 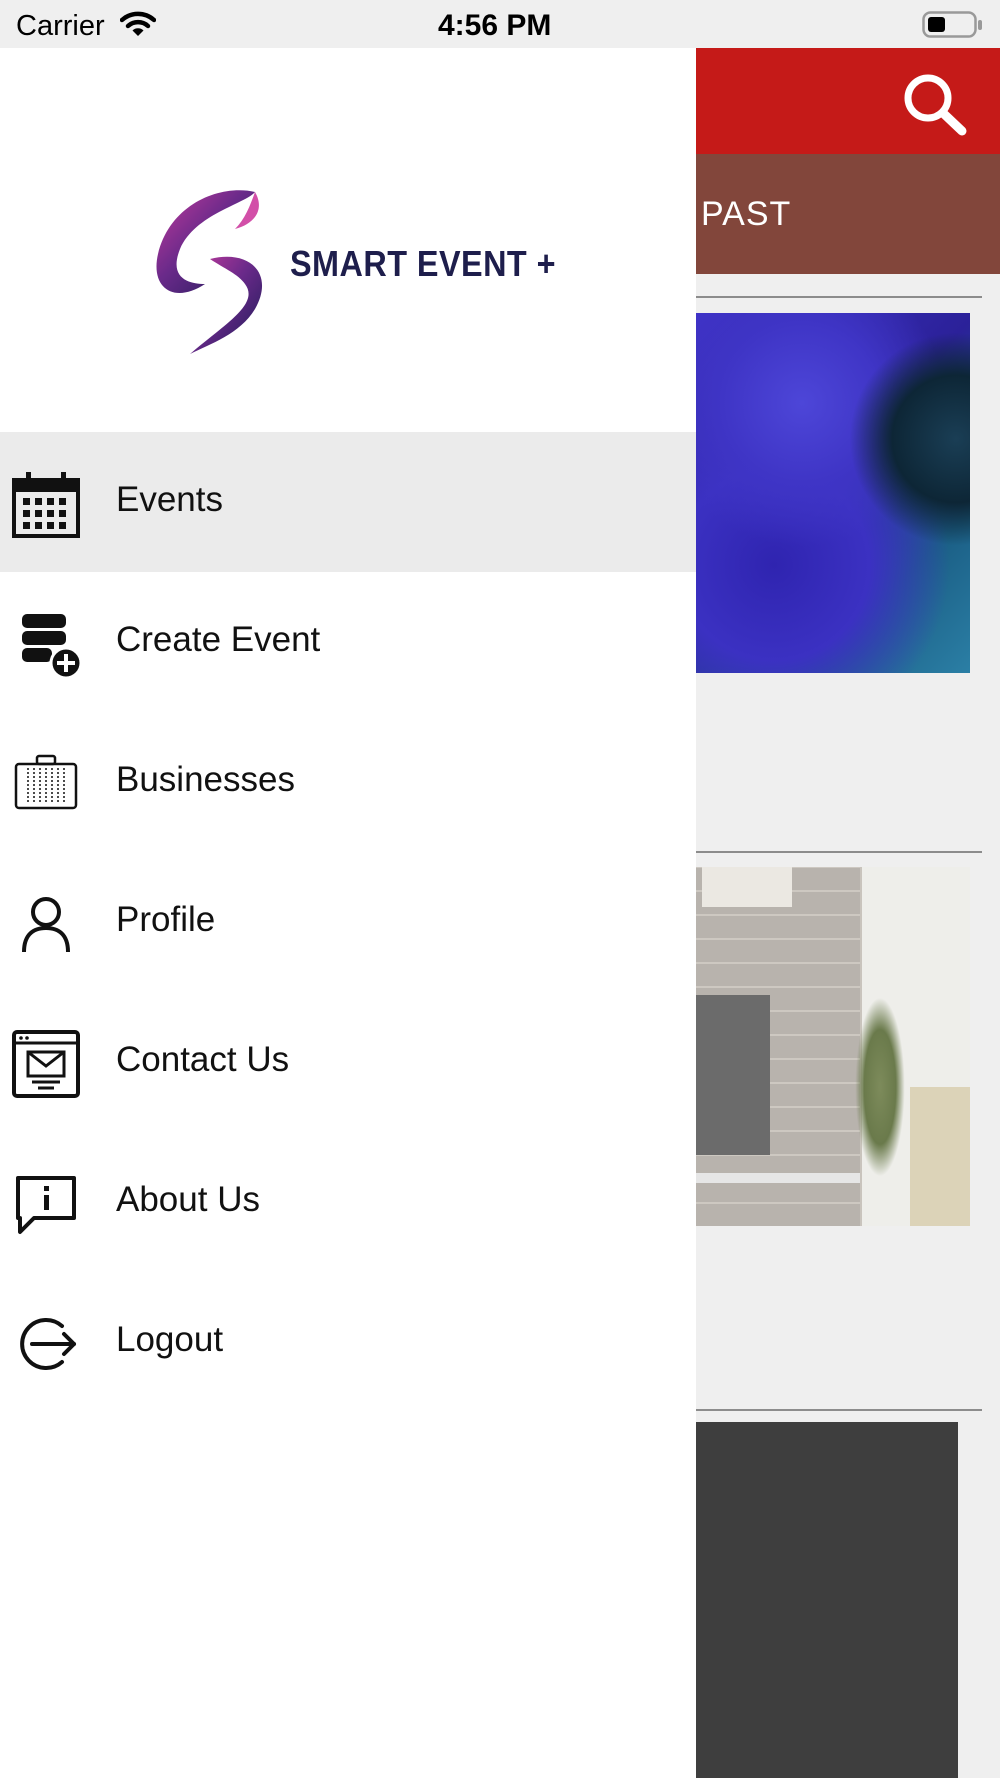 What do you see at coordinates (52, 647) in the screenshot?
I see `create-event-icon` at bounding box center [52, 647].